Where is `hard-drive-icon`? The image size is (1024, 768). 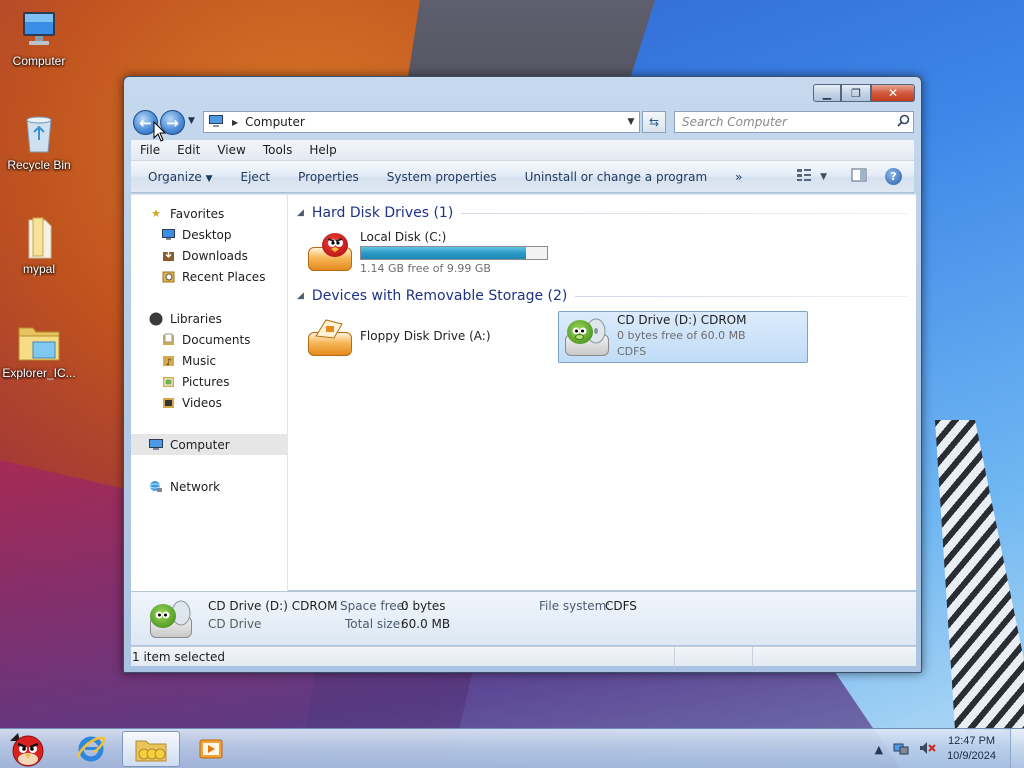 hard-drive-icon is located at coordinates (331, 253).